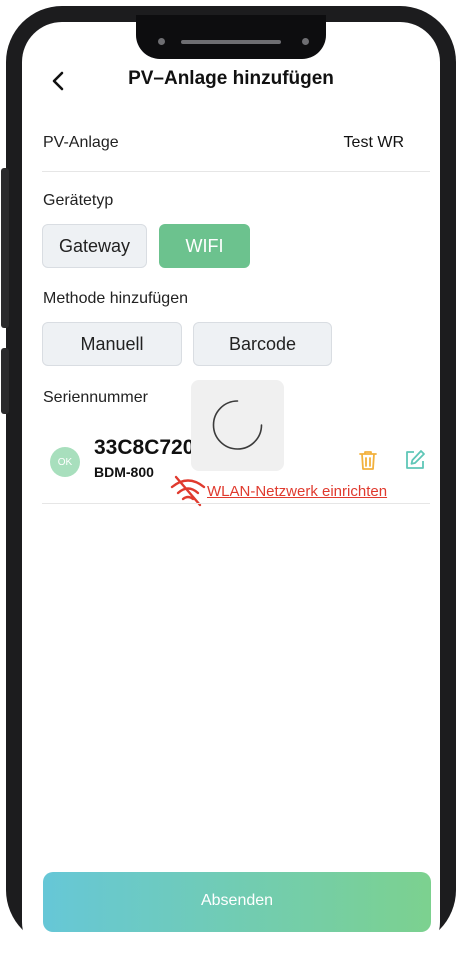 This screenshot has width=462, height=962. I want to click on loading-overlay, so click(237, 425).